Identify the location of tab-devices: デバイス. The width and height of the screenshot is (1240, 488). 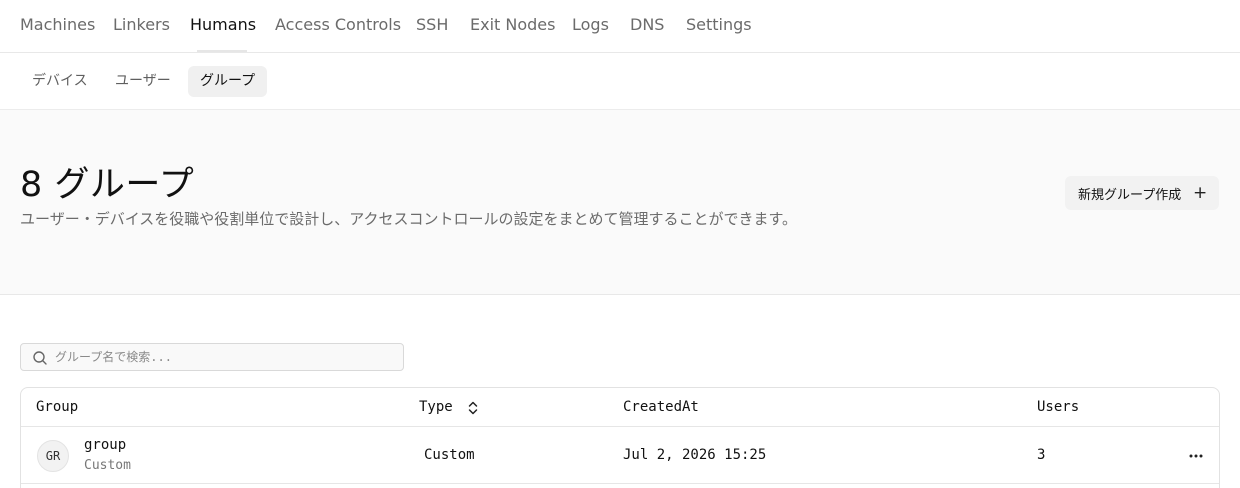
(60, 81).